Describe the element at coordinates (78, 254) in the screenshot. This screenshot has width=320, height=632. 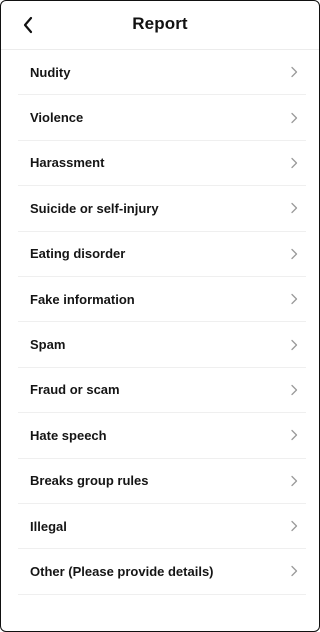
I see `reason-label: Eating disorder` at that location.